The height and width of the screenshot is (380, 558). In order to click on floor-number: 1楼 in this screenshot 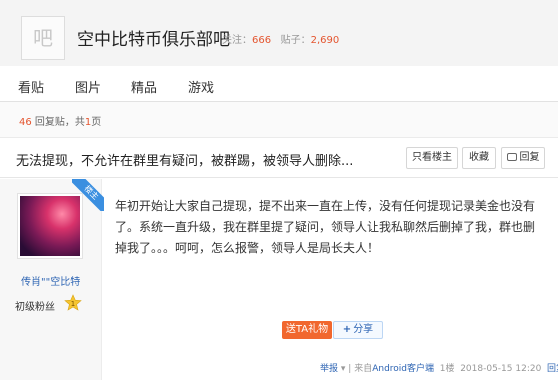, I will do `click(447, 369)`.